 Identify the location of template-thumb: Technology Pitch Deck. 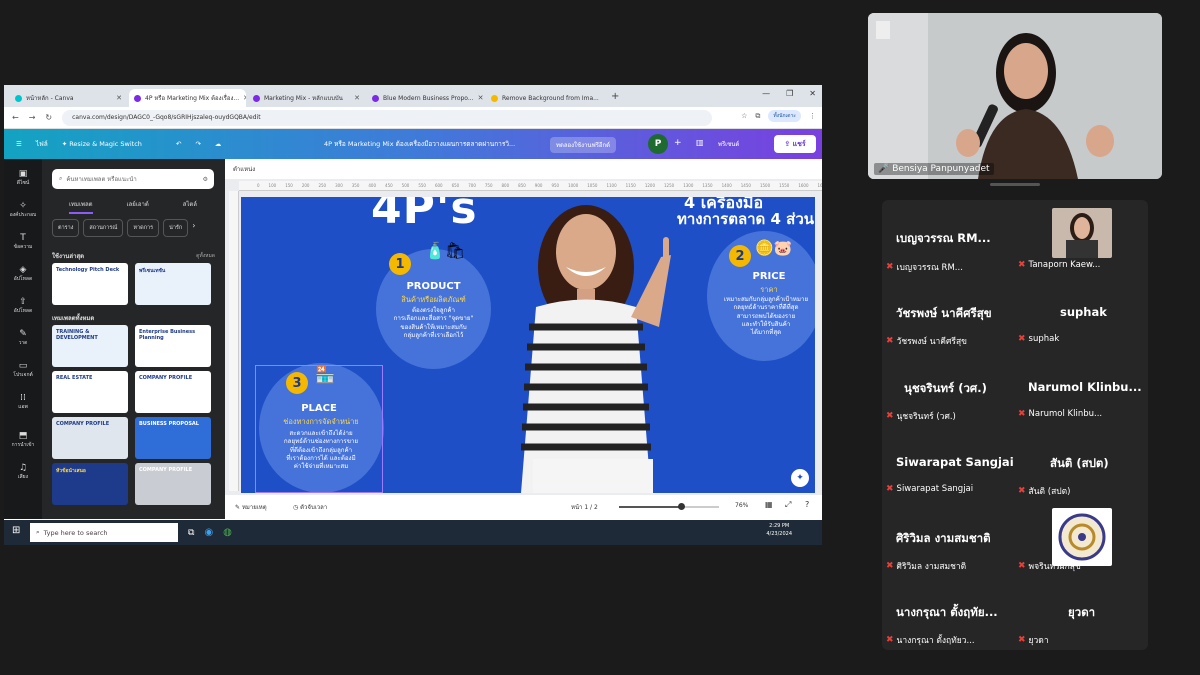
(90, 284).